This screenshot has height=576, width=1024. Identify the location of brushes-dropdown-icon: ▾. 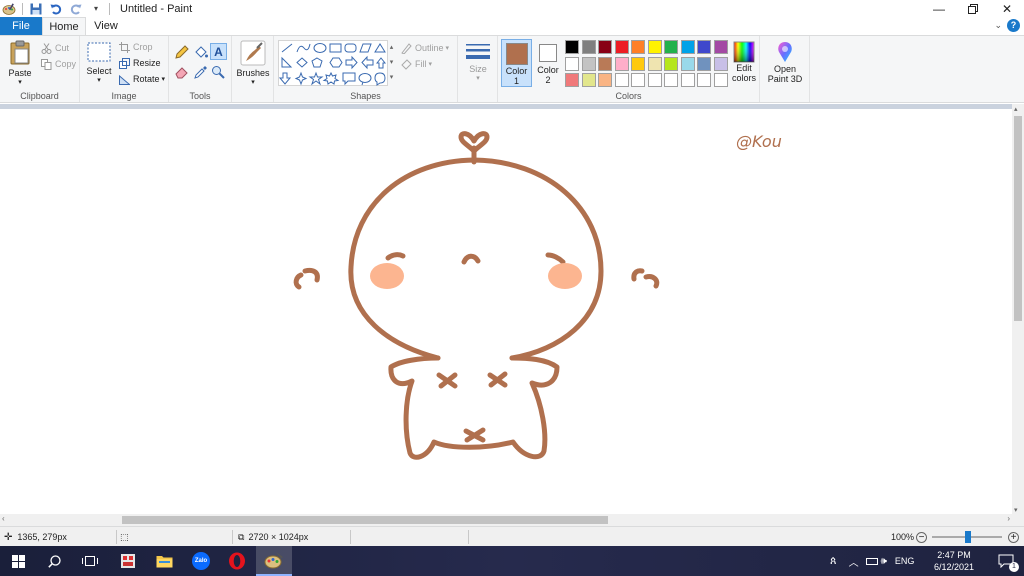
(253, 82).